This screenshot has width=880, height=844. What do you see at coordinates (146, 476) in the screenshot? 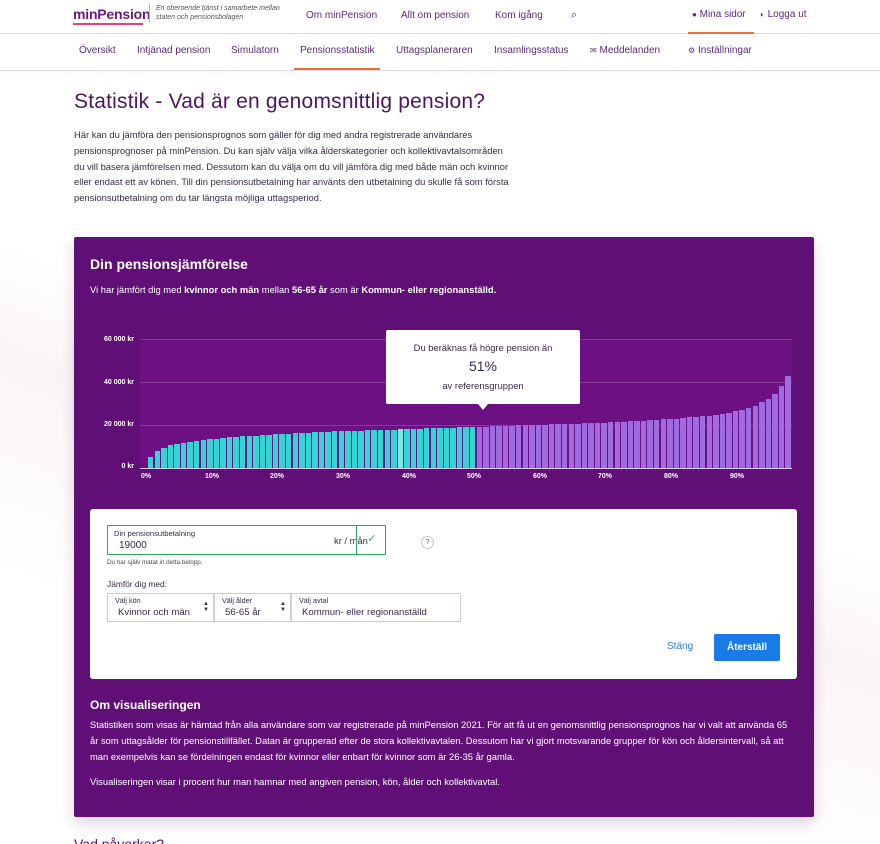
I see `x-tick-label: 0%` at bounding box center [146, 476].